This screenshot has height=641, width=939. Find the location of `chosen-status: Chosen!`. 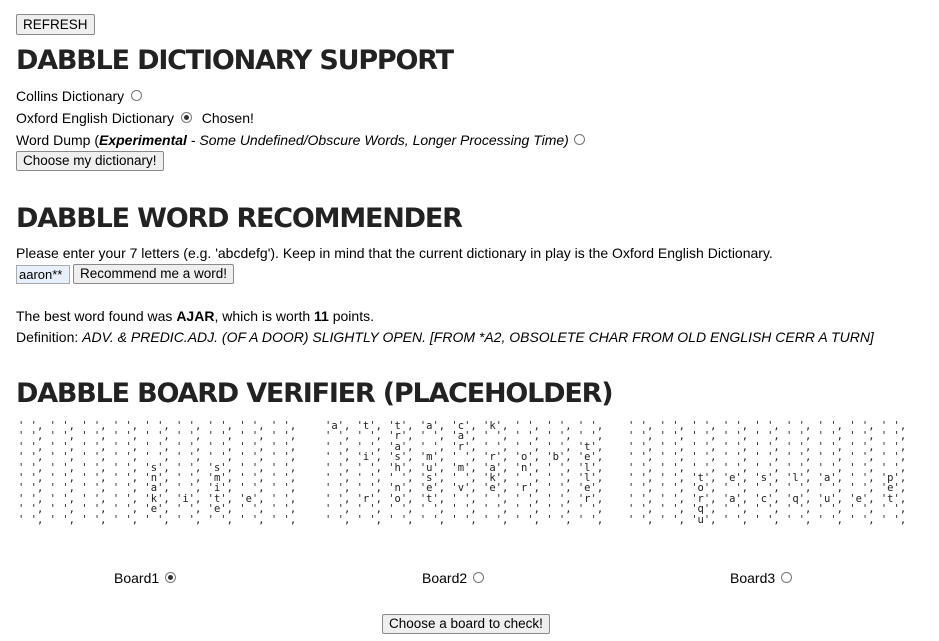

chosen-status: Chosen! is located at coordinates (227, 118).